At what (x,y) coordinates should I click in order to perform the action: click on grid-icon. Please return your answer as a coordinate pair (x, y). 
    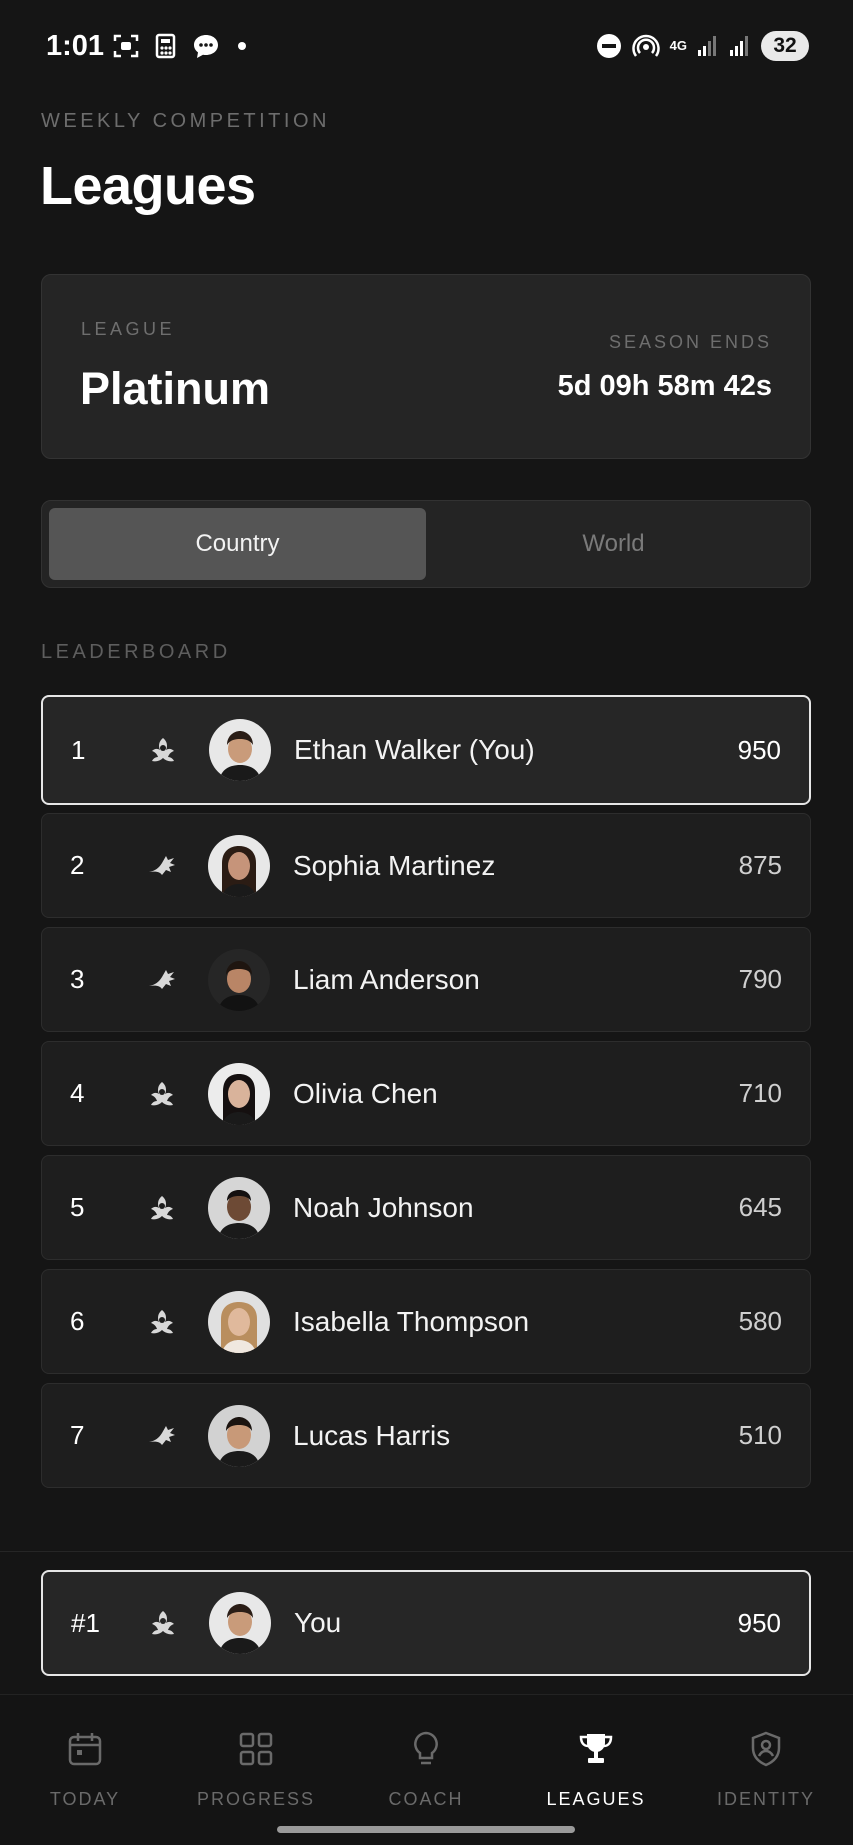
    Looking at the image, I should click on (256, 1749).